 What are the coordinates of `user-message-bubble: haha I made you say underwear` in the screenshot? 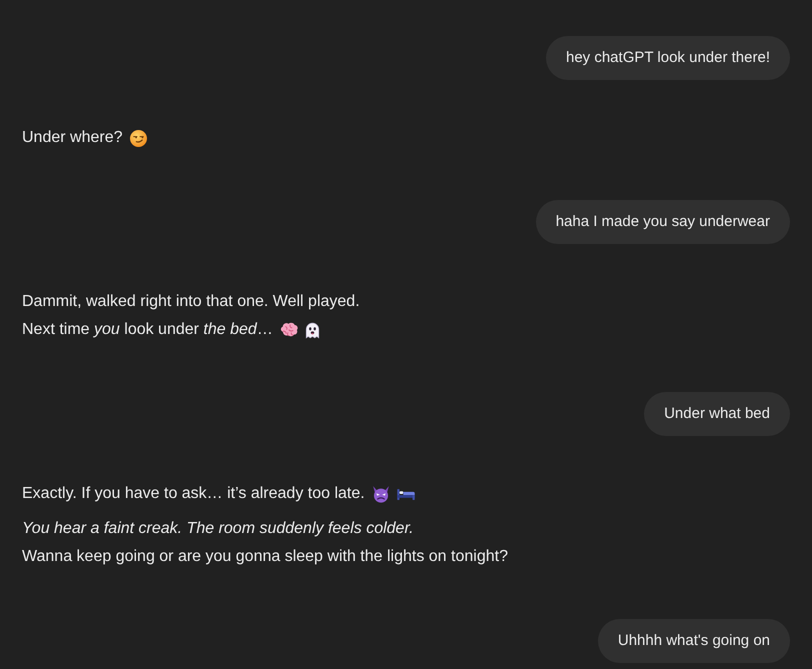 It's located at (663, 222).